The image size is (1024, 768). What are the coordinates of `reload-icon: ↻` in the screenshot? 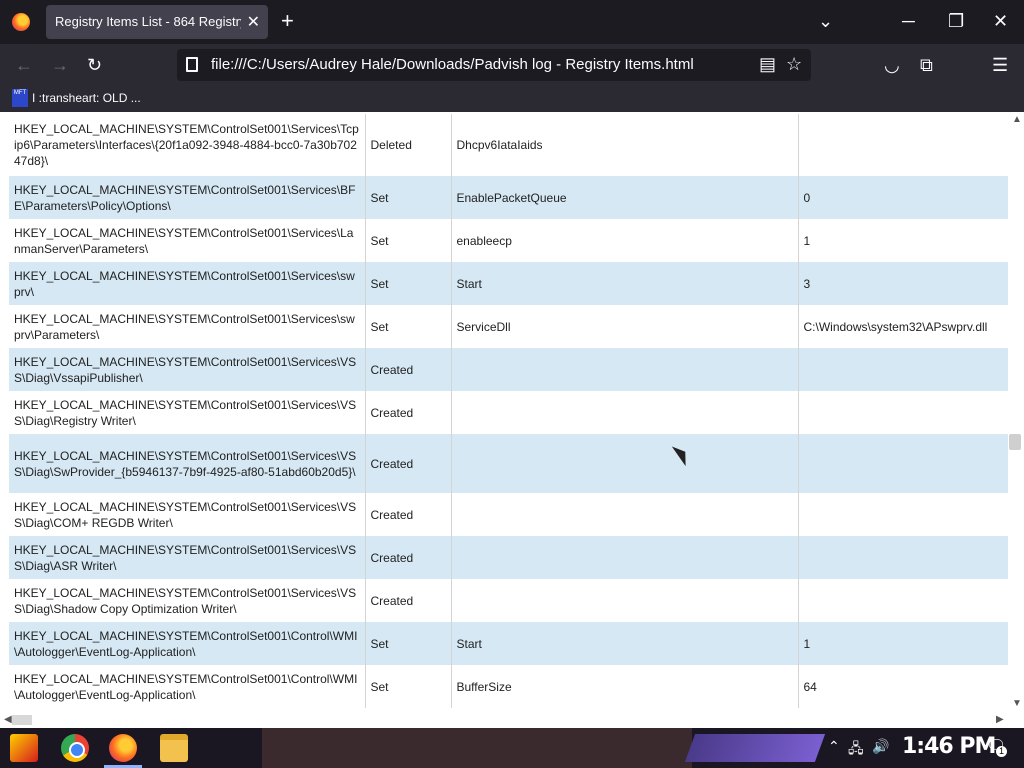 It's located at (94, 65).